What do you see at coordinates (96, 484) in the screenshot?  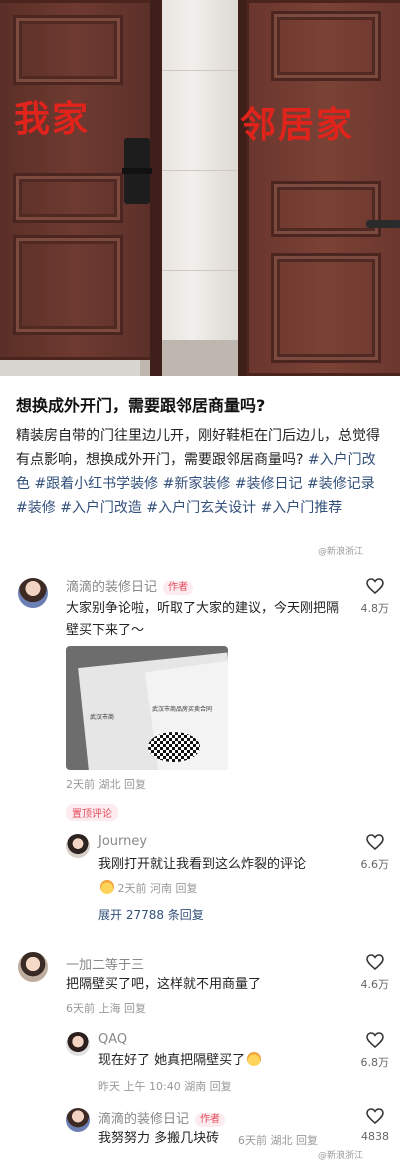 I see `hashtag: #跟着小红书学装修` at bounding box center [96, 484].